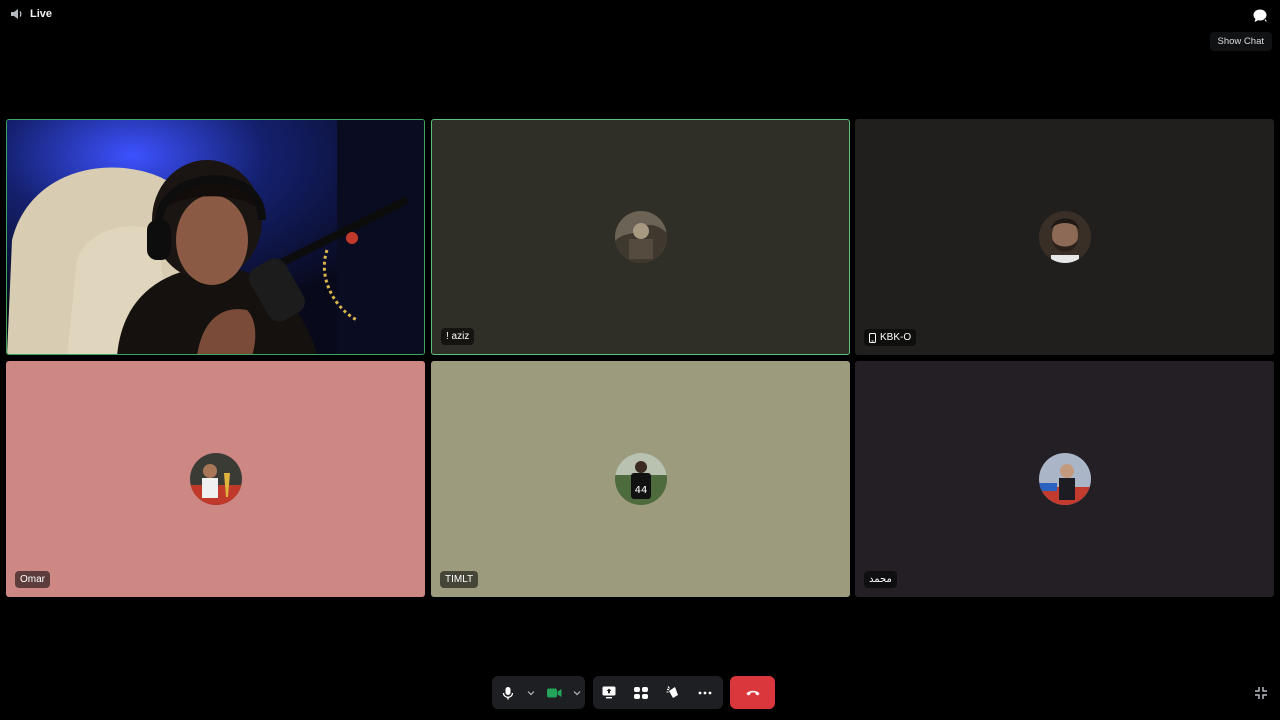  I want to click on disconnect-button, so click(752, 692).